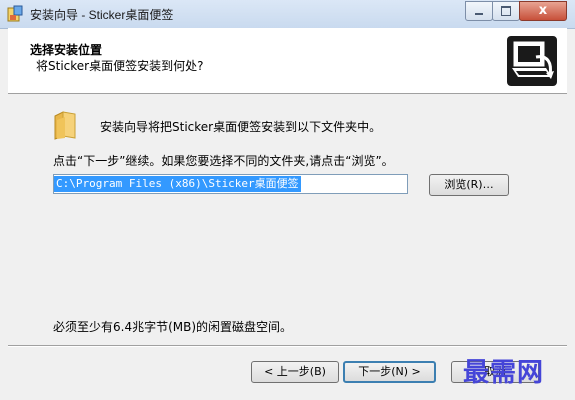  I want to click on site-watermark: 最需网, so click(504, 373).